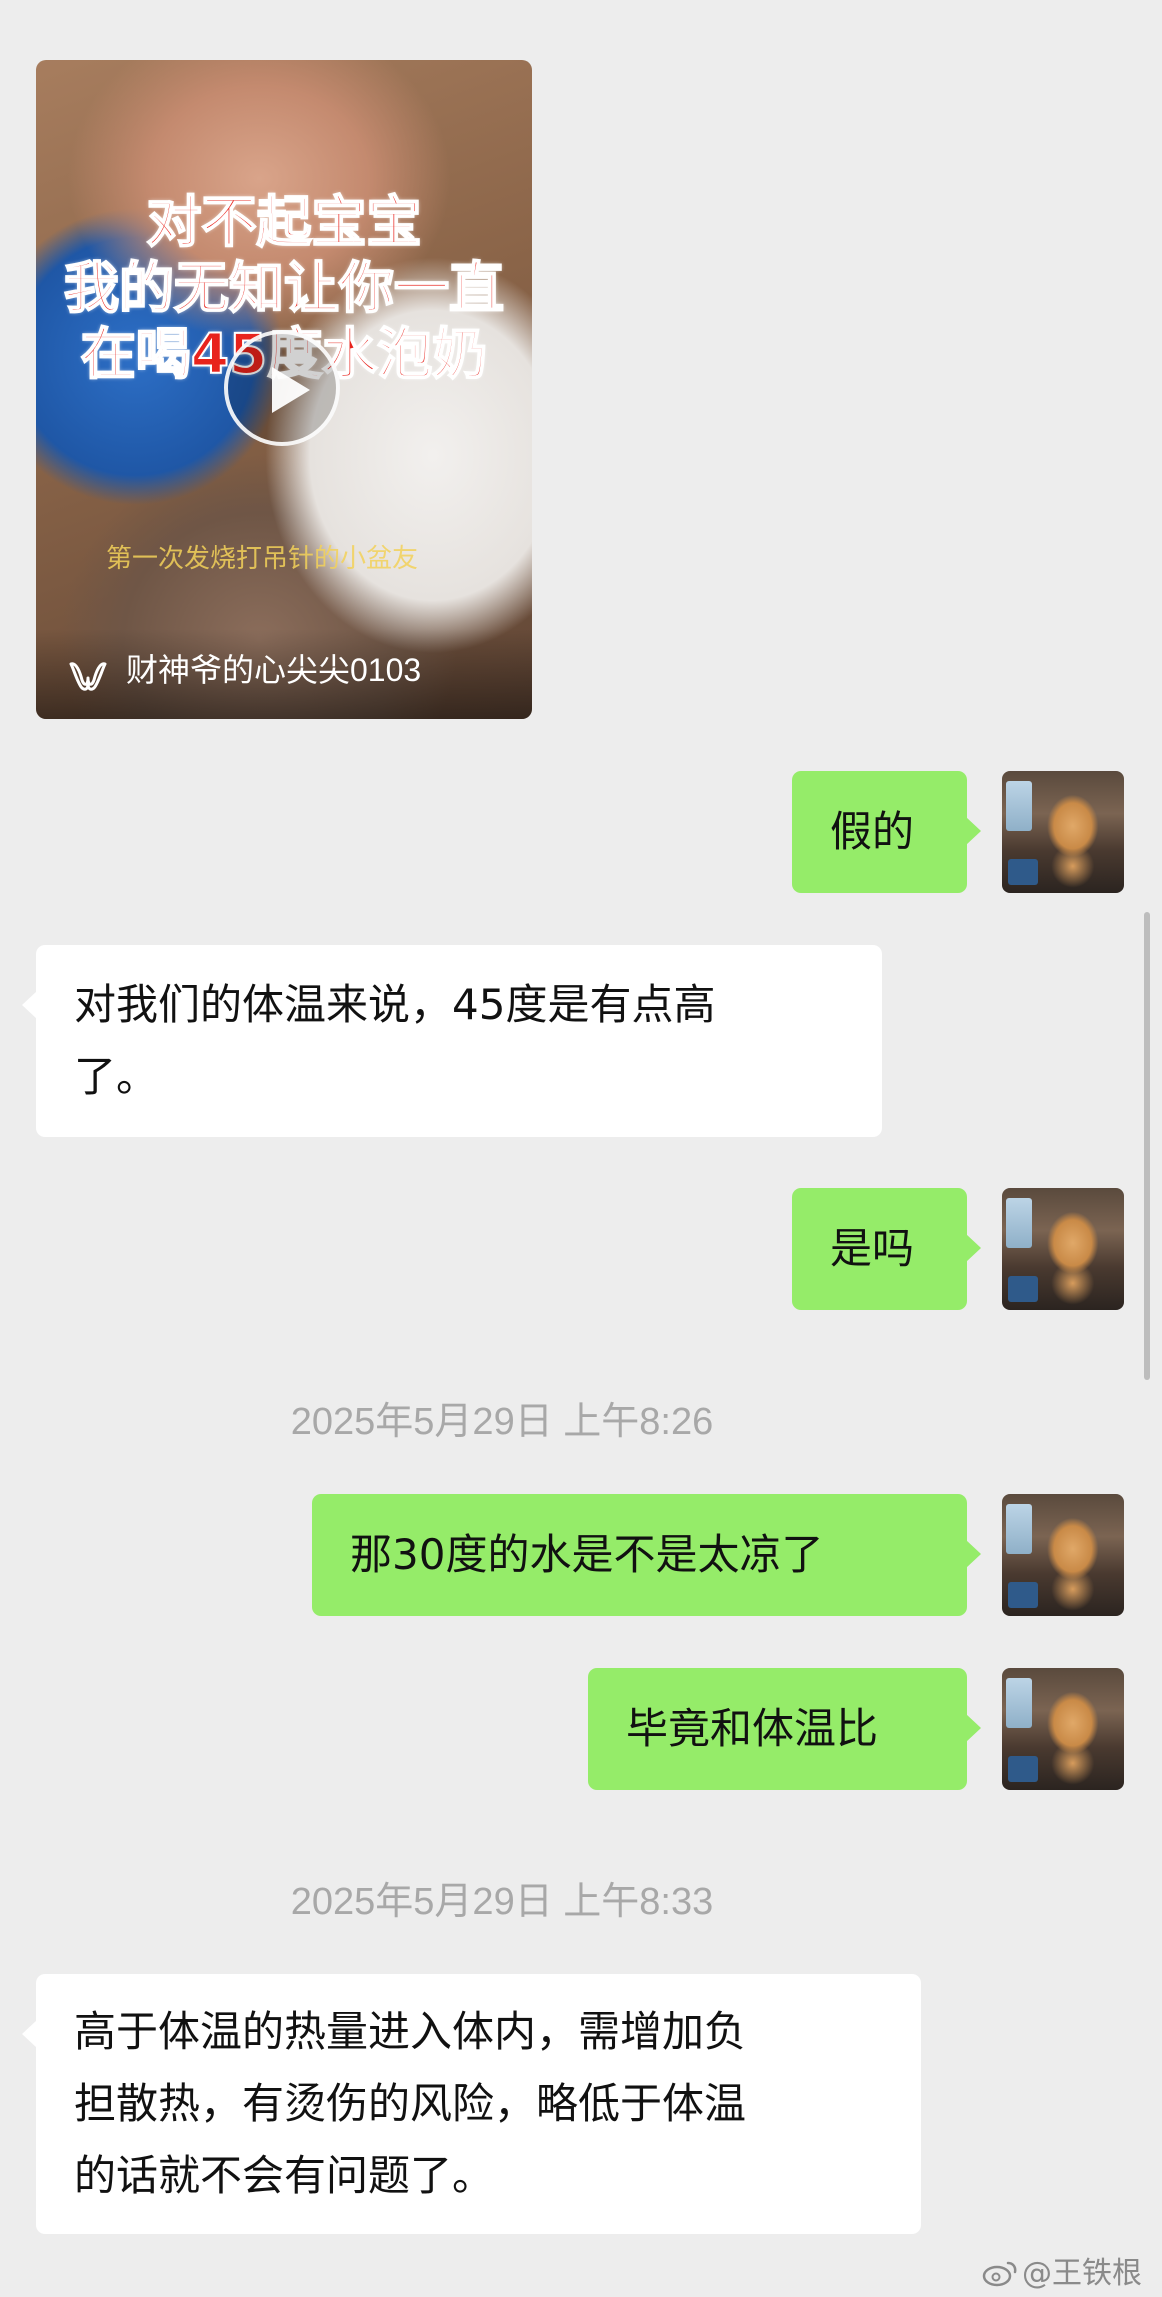  What do you see at coordinates (999, 2274) in the screenshot?
I see `weibo-icon` at bounding box center [999, 2274].